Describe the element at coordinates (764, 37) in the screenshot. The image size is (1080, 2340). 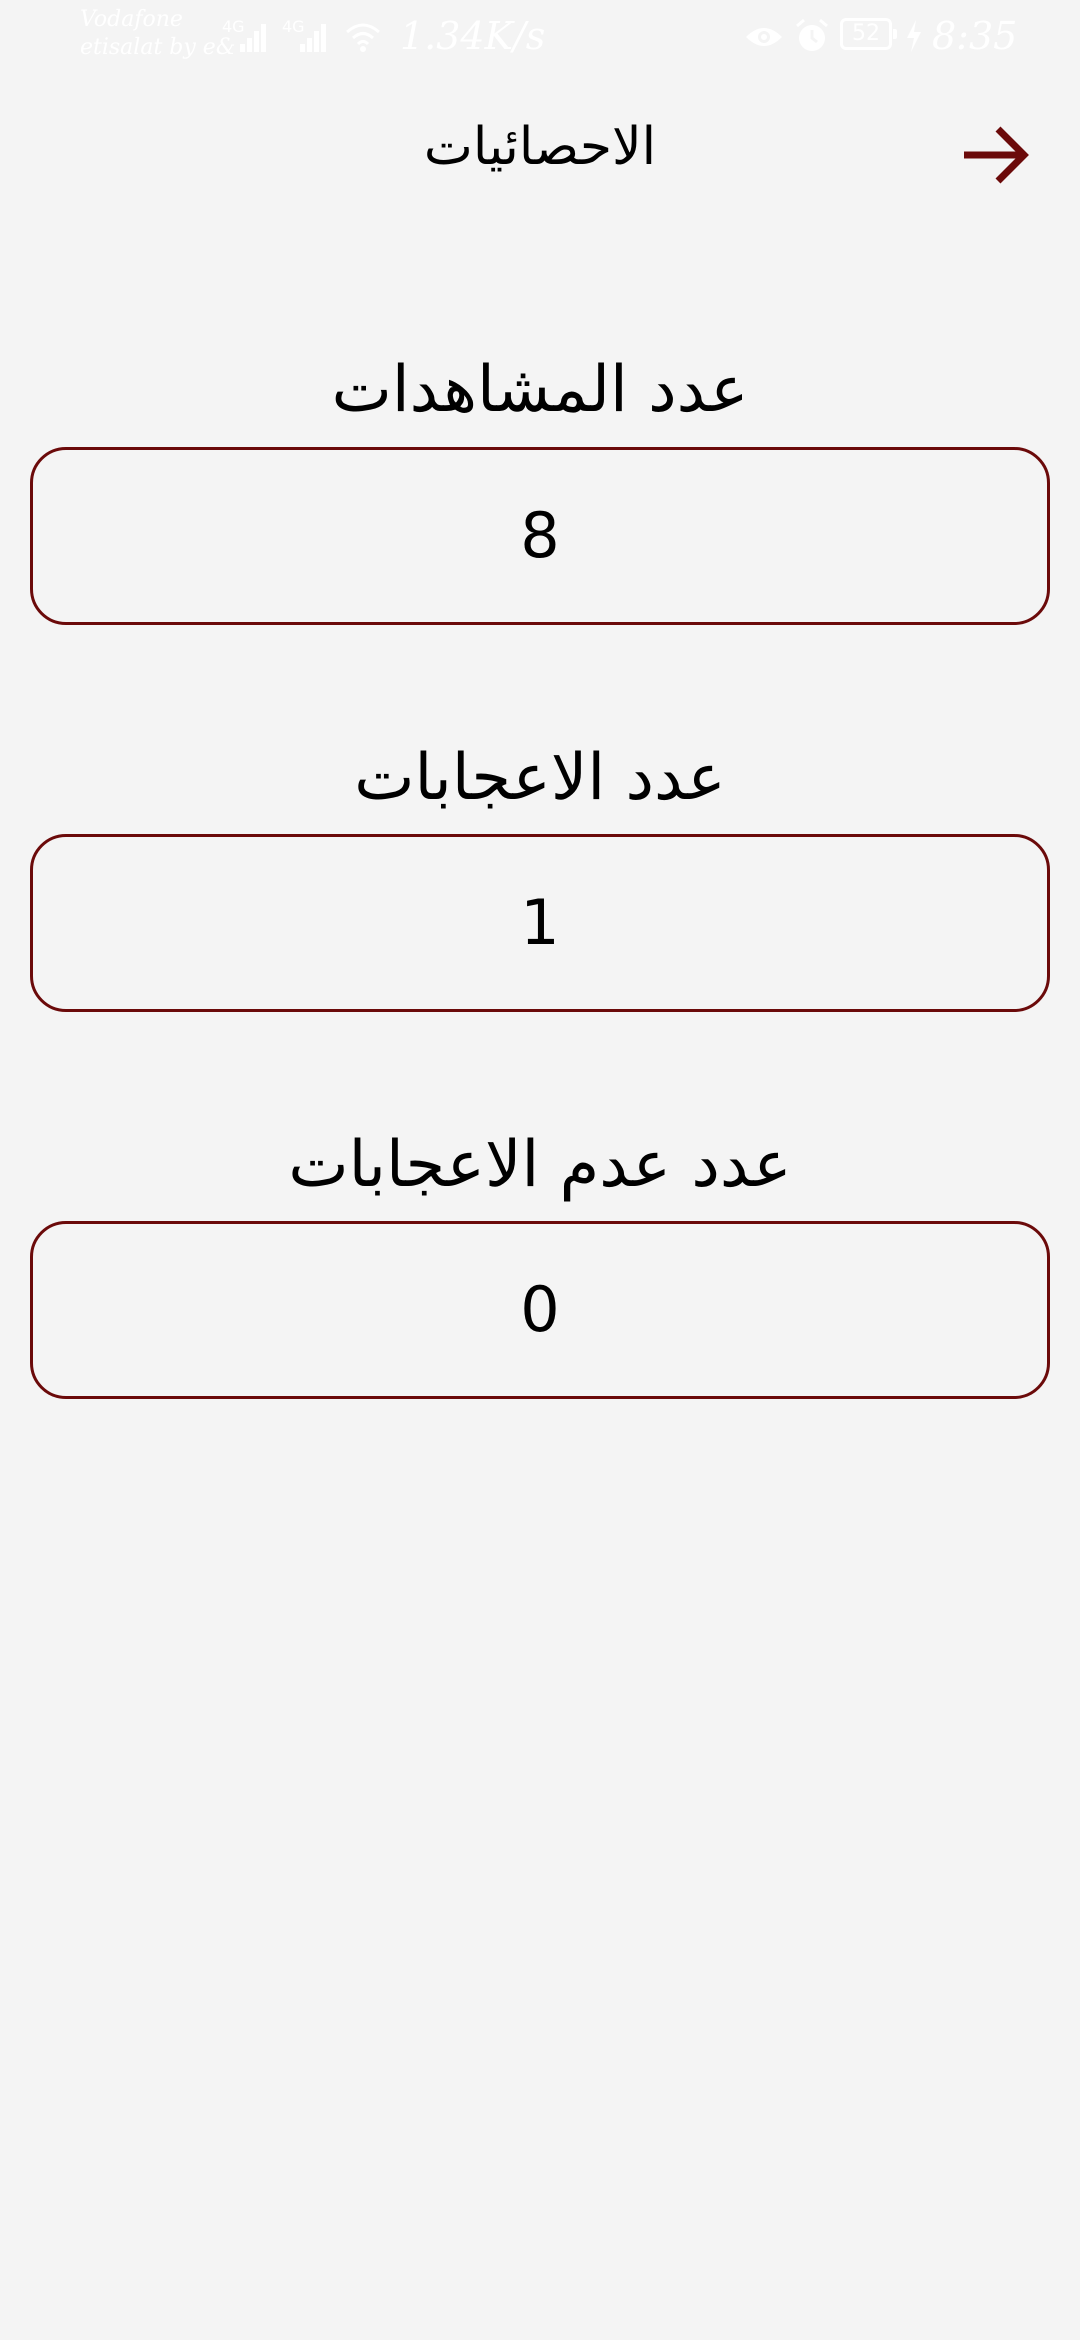
I see `eye-icon` at that location.